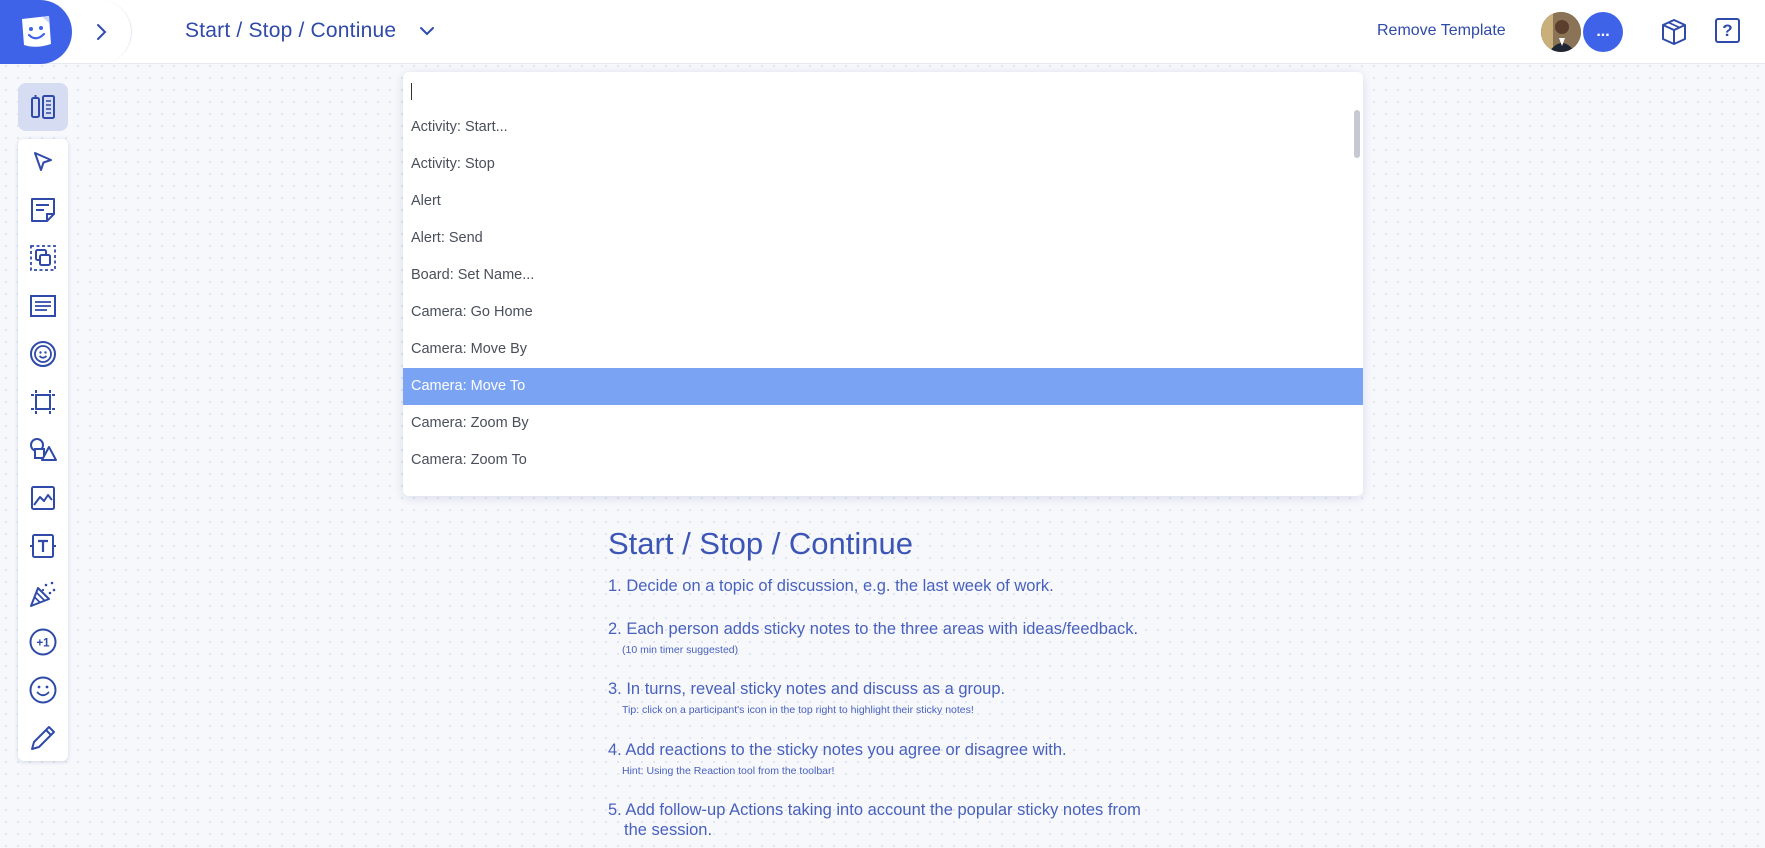 The height and width of the screenshot is (848, 1765). I want to click on reaction-tool, so click(43, 354).